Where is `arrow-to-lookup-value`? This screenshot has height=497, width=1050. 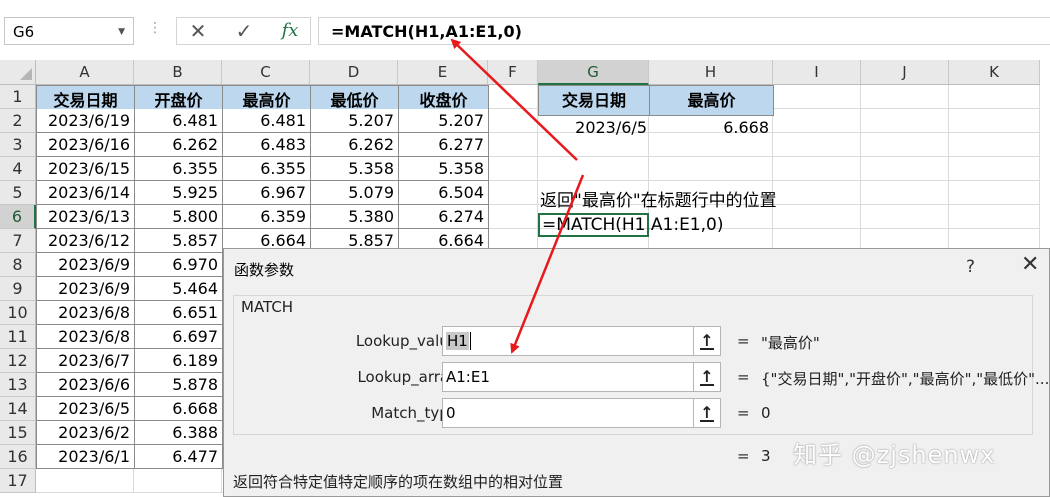
arrow-to-lookup-value is located at coordinates (547, 264).